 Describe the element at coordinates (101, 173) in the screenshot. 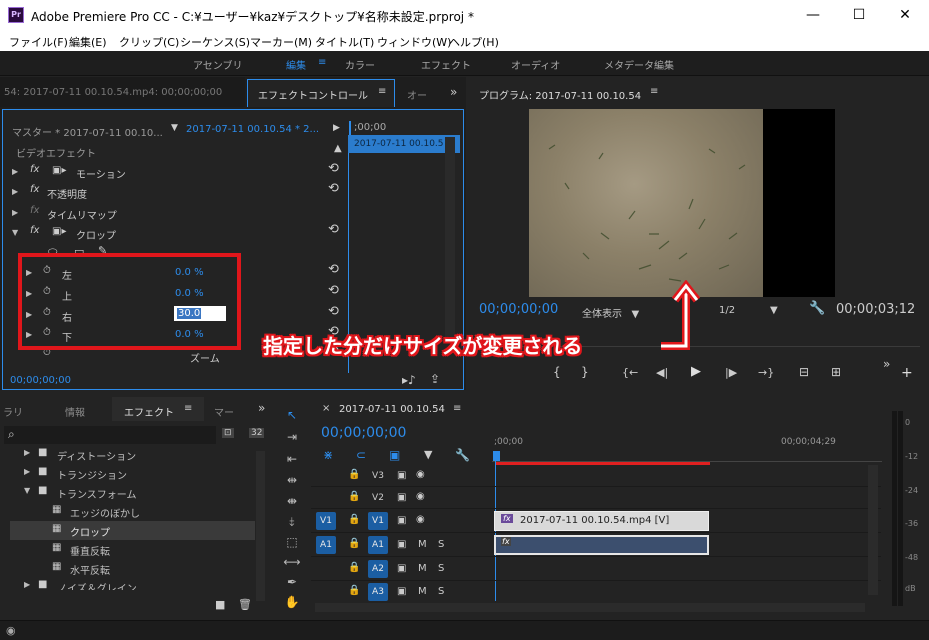

I see `effect-motion: モーション` at that location.